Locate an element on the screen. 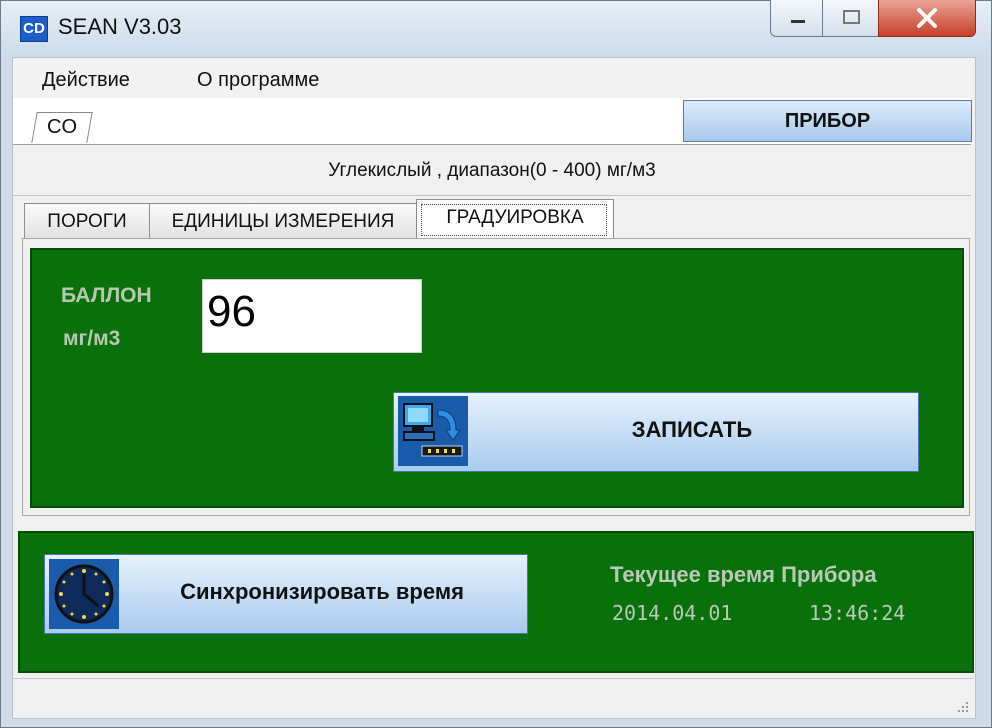 The width and height of the screenshot is (992, 728). write-button-label: ЗАПИСАТЬ is located at coordinates (692, 430).